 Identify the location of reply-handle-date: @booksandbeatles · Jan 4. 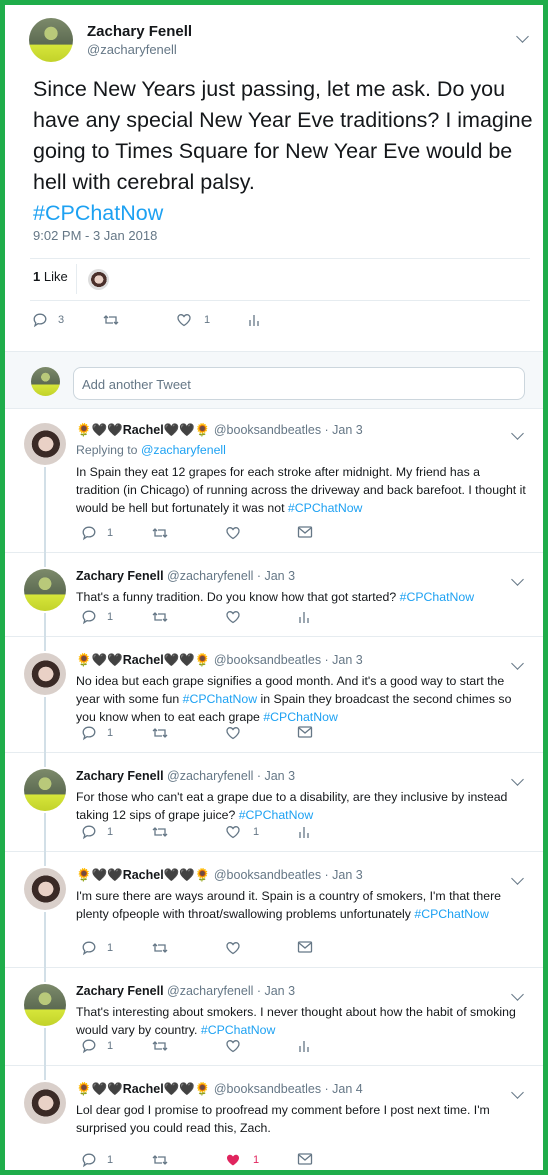
(288, 1089).